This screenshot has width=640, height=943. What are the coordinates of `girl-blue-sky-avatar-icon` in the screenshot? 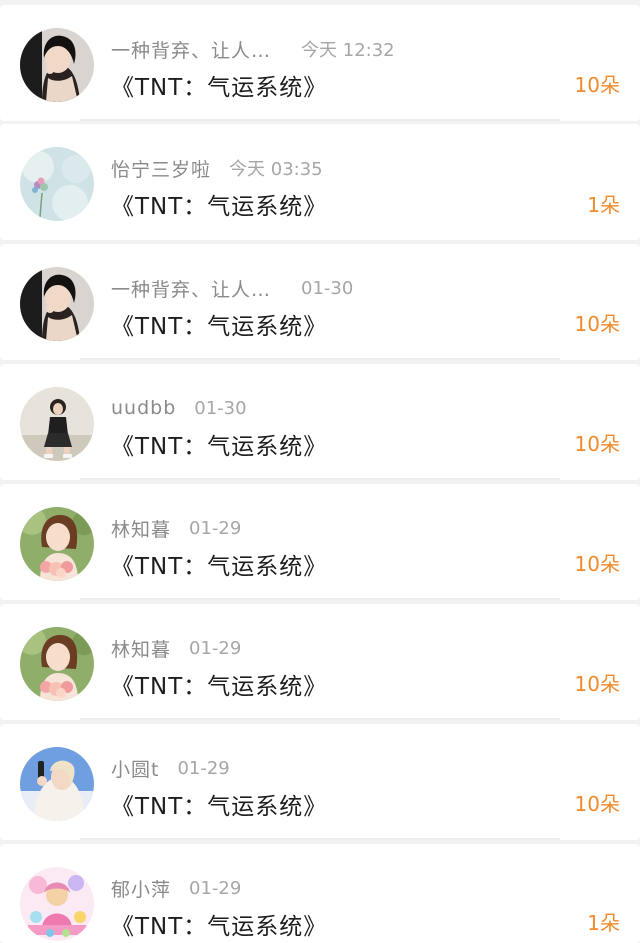 It's located at (57, 784).